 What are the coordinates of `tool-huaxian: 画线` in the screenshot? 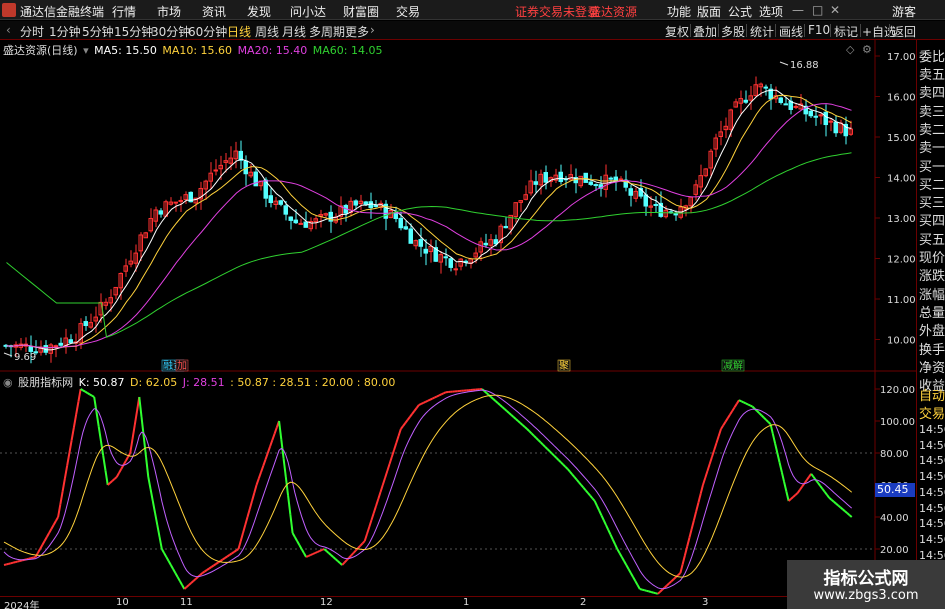 It's located at (791, 31).